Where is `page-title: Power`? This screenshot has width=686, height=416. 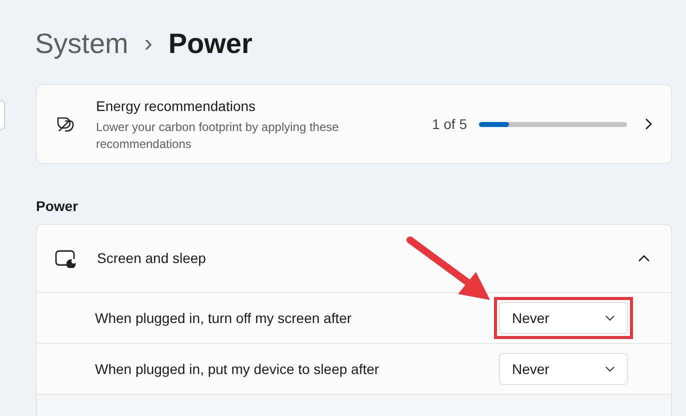
page-title: Power is located at coordinates (210, 44).